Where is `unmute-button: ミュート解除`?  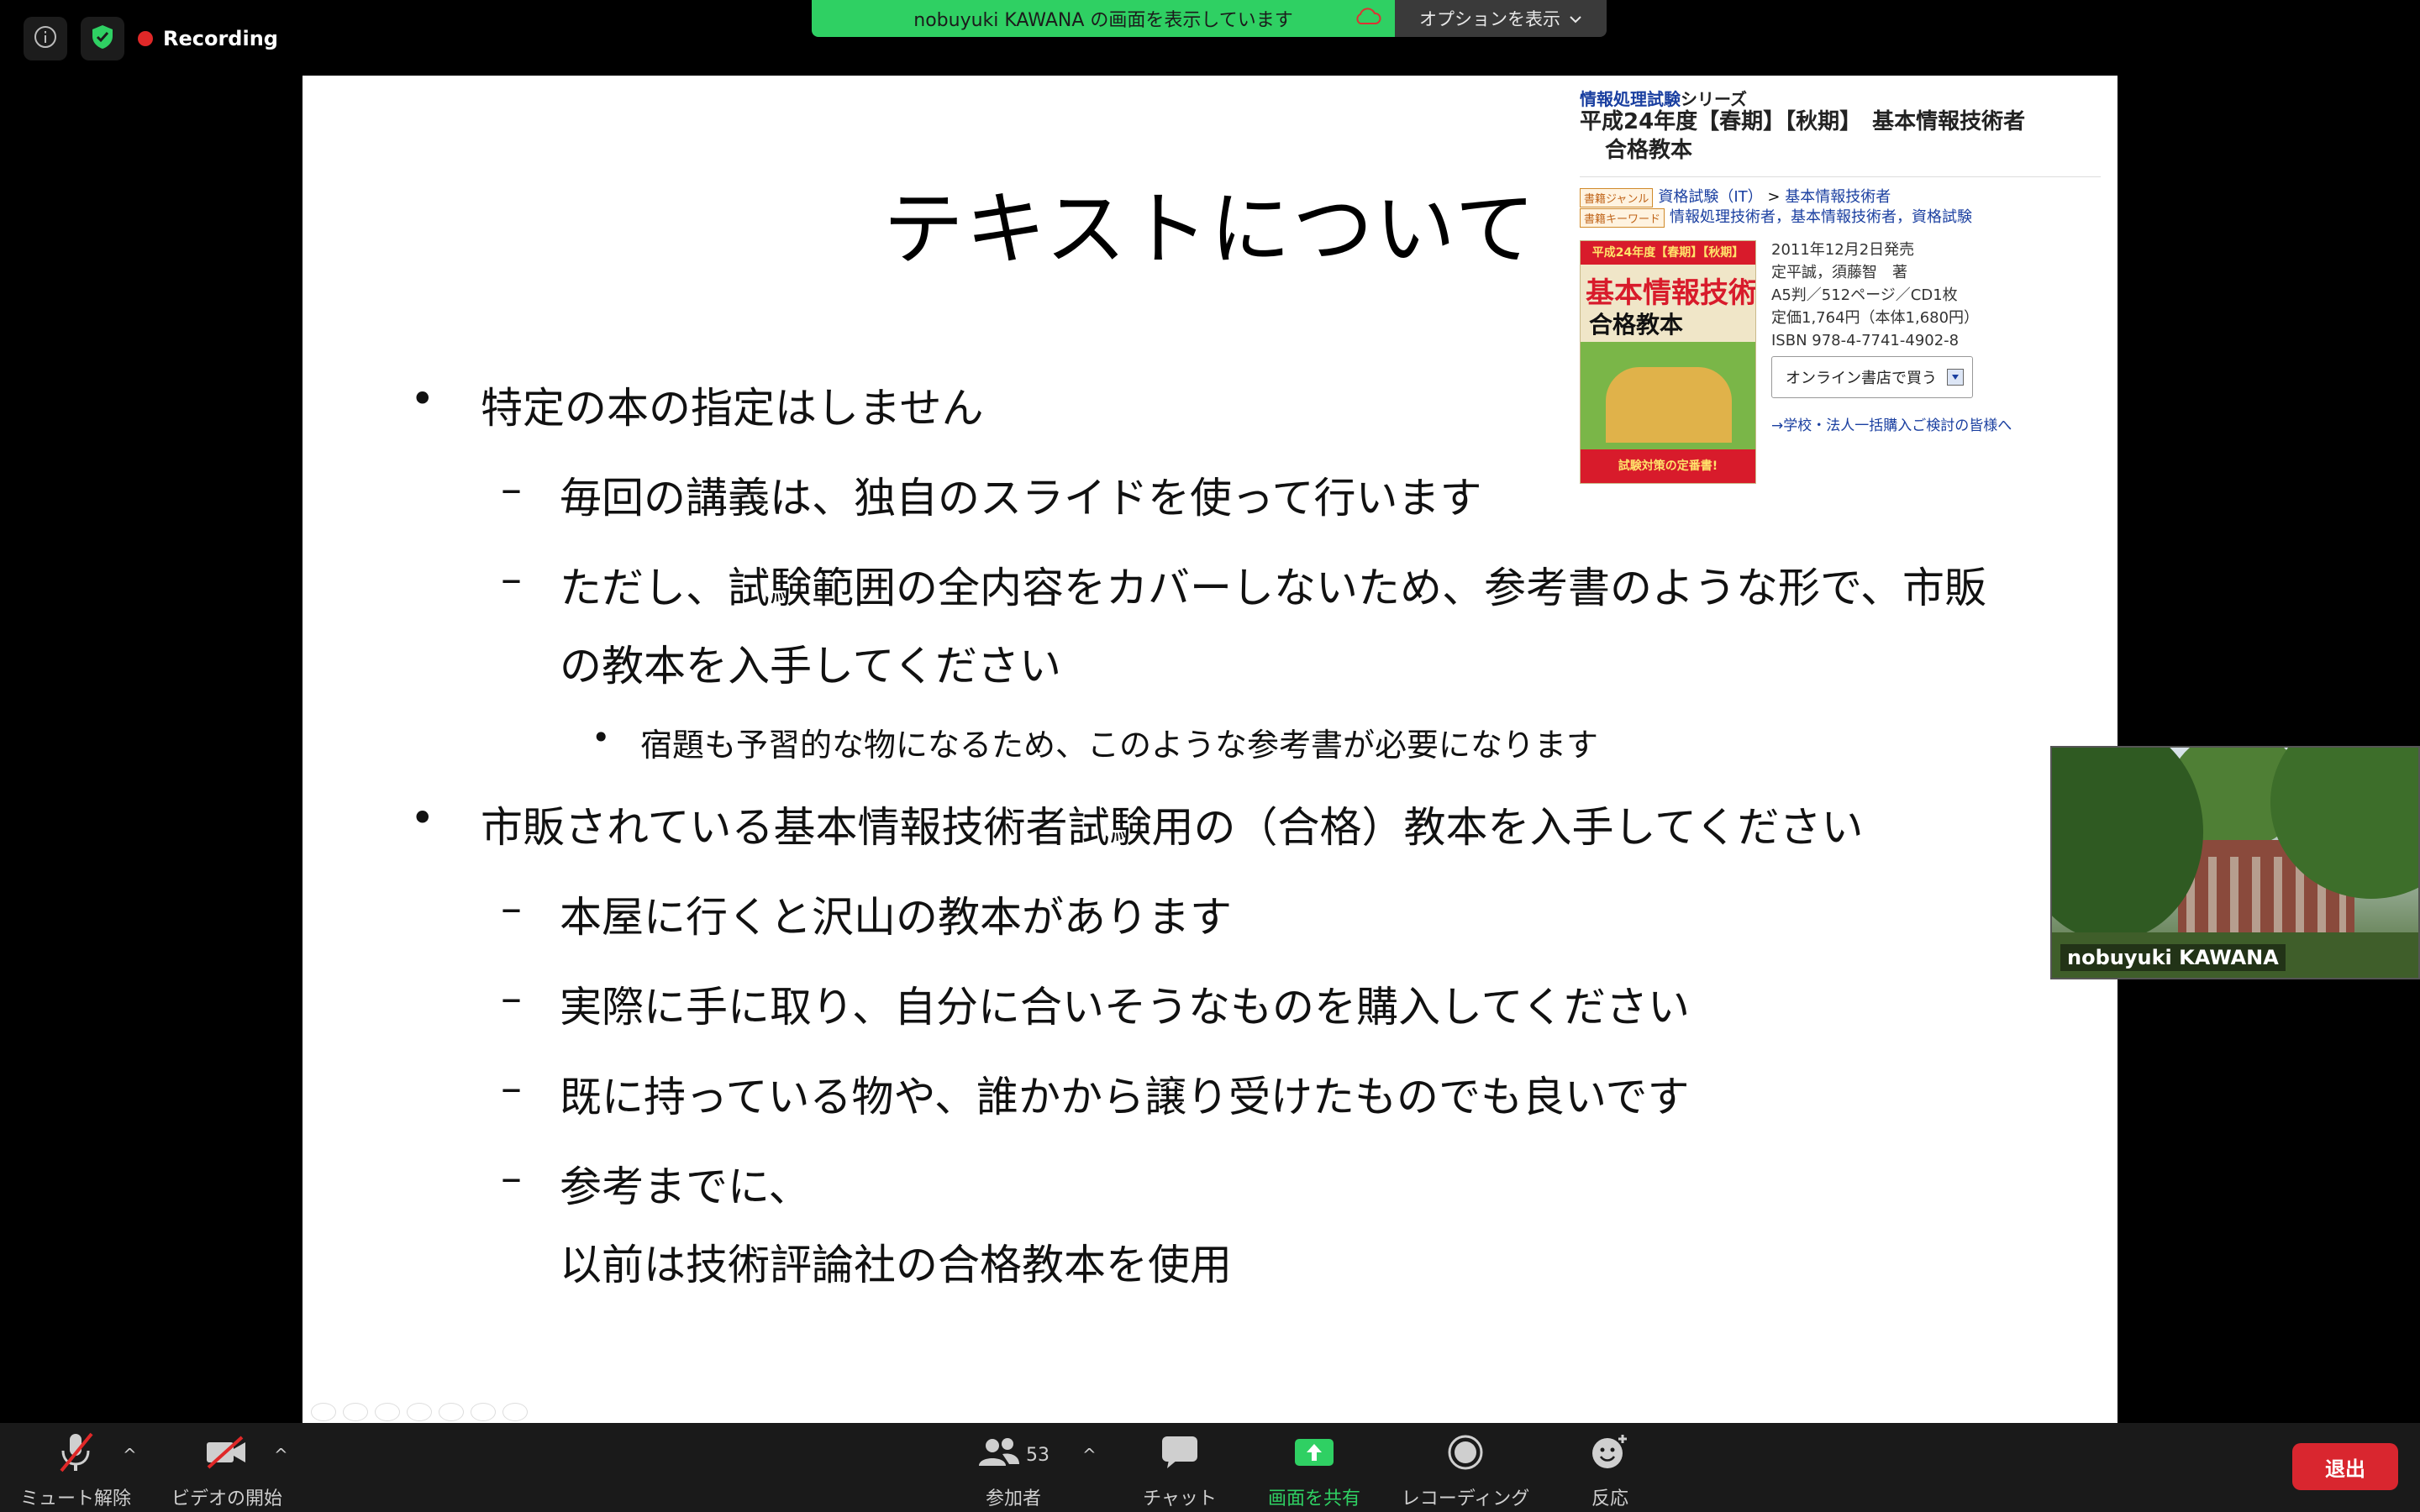 unmute-button: ミュート解除 is located at coordinates (75, 1470).